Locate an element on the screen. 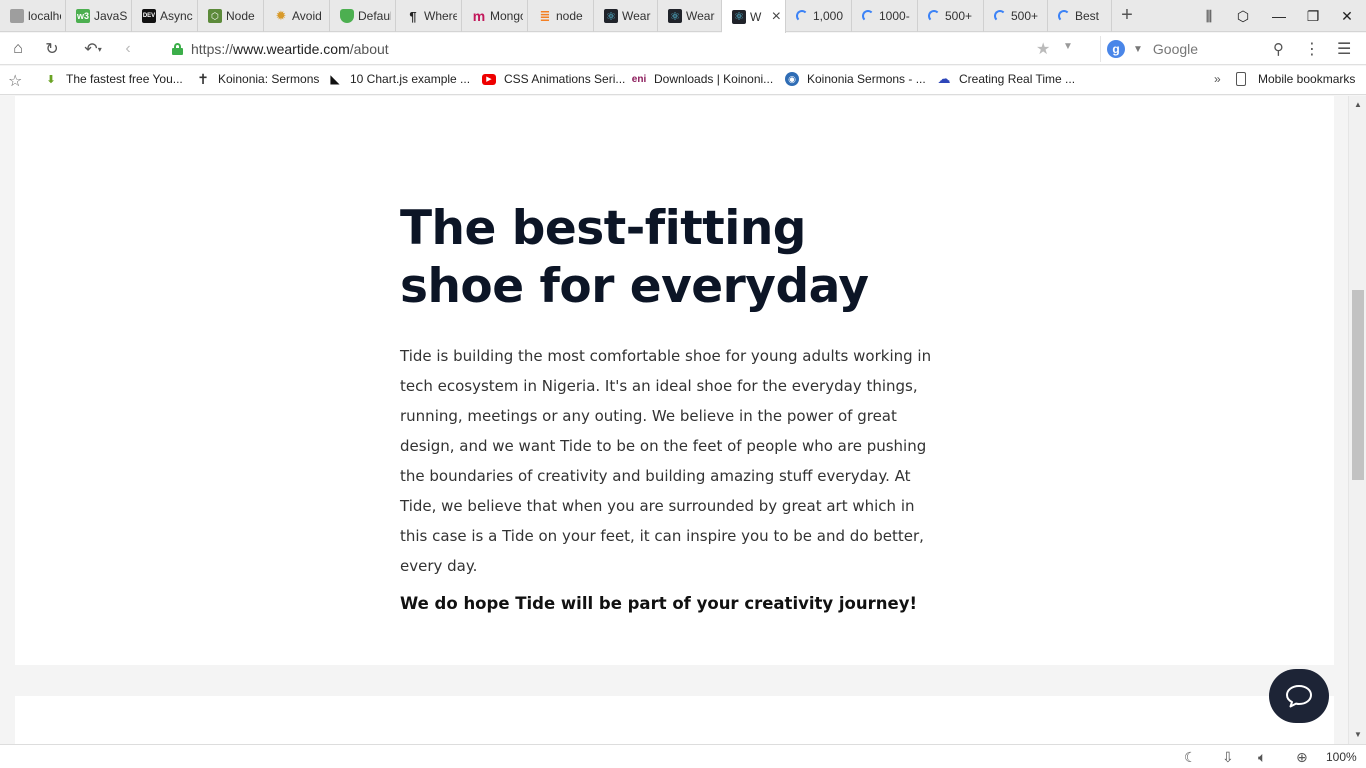  tab-loading-5: Best is located at coordinates (1080, 16).